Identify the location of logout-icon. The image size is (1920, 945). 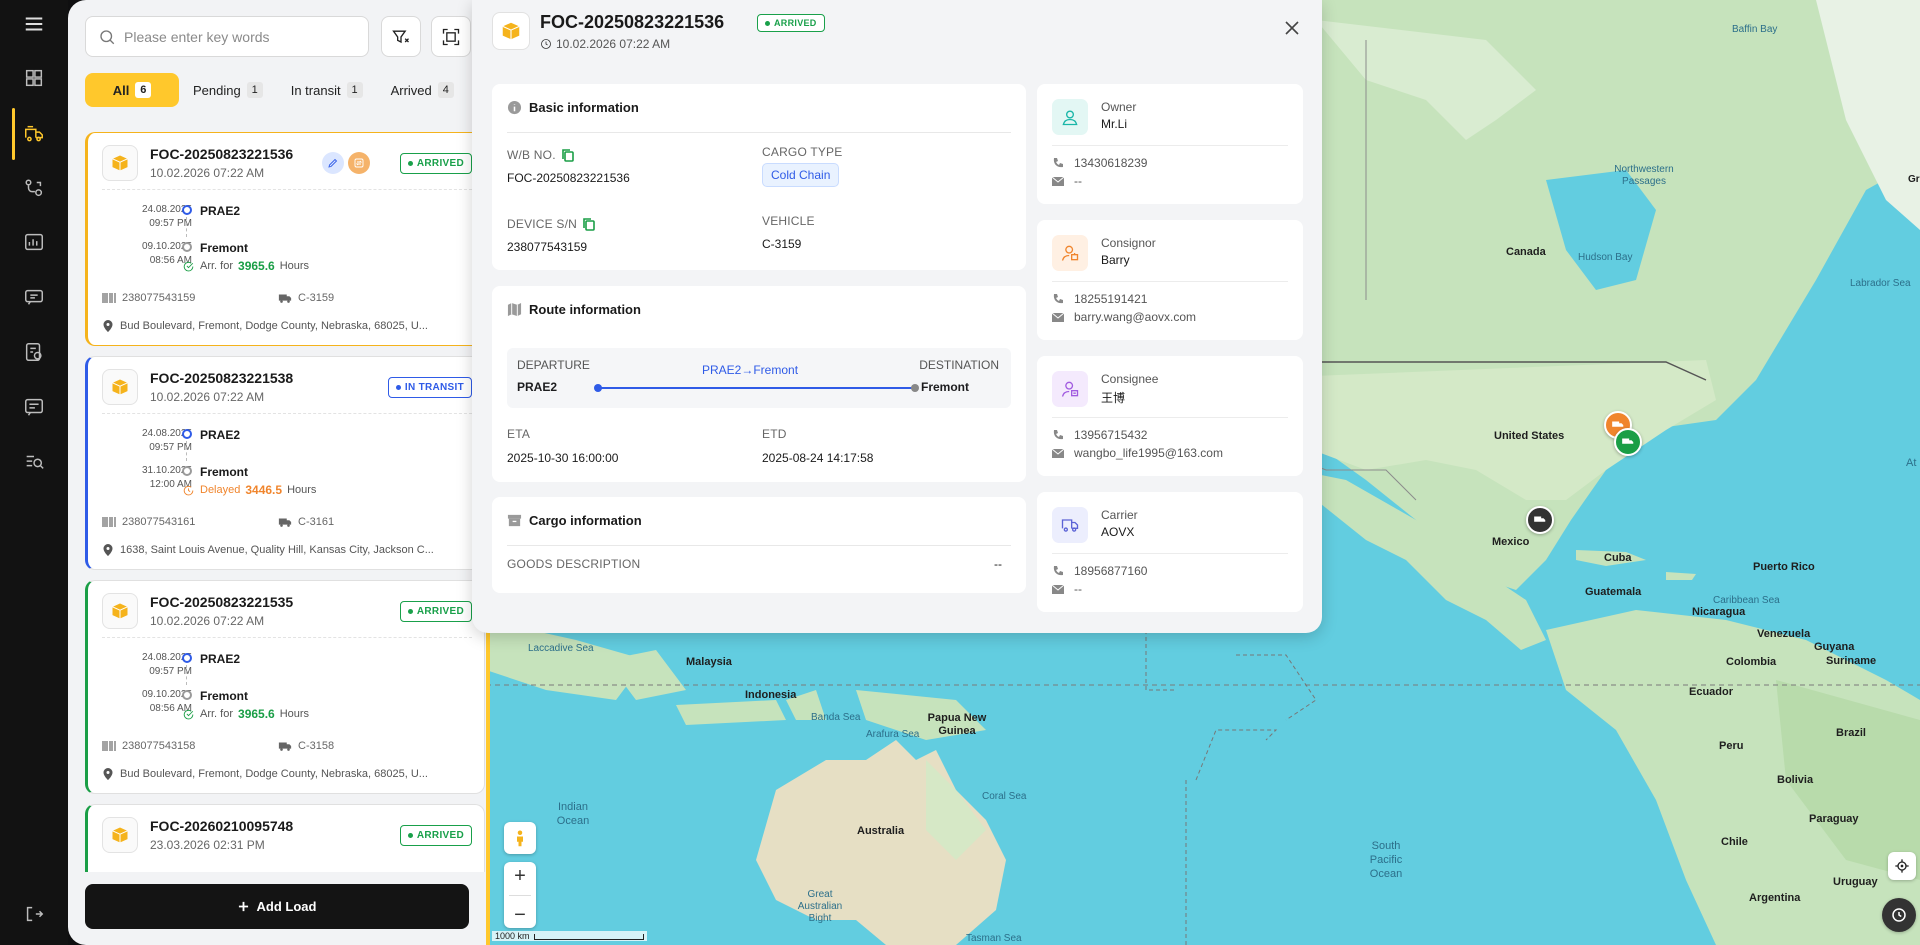
(34, 914).